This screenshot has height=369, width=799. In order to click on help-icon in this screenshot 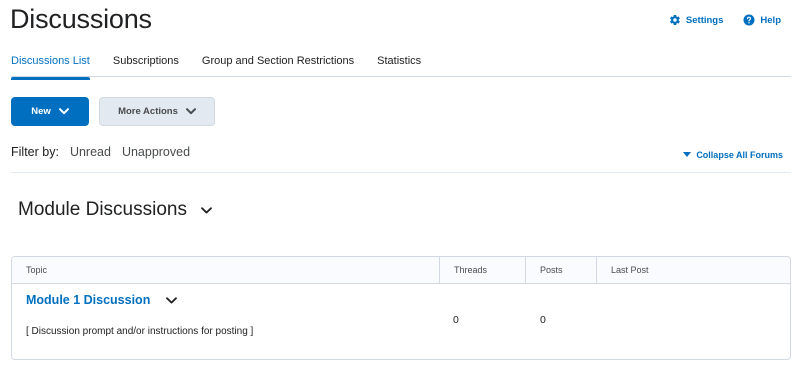, I will do `click(749, 20)`.